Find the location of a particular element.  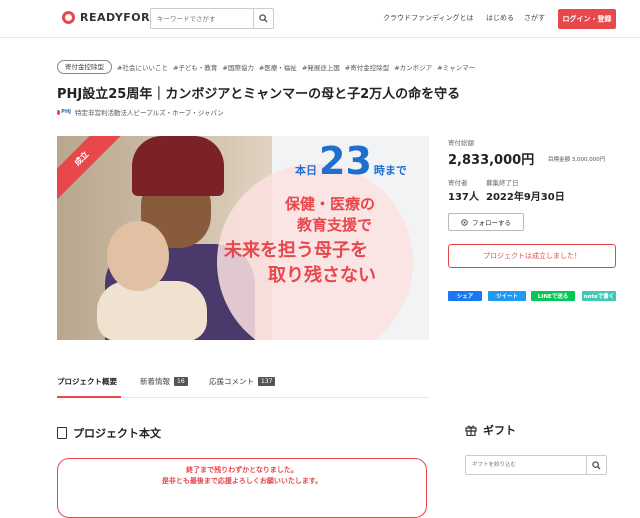

gift-filter-button is located at coordinates (596, 465).